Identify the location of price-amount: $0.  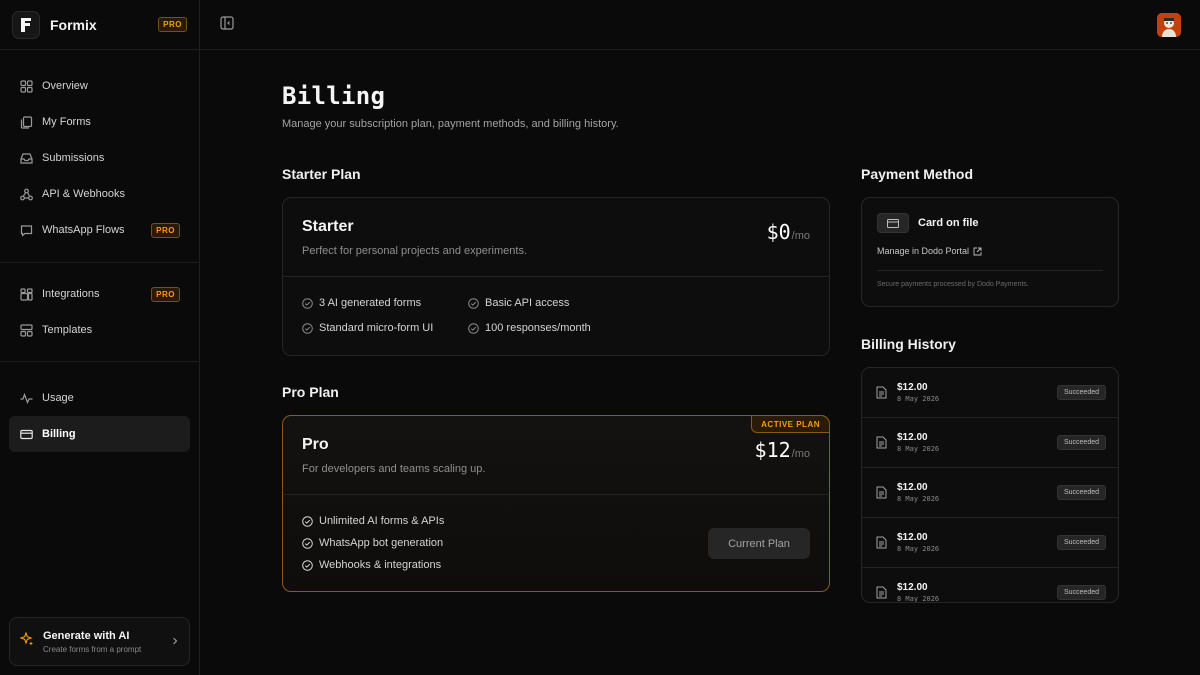
(778, 232).